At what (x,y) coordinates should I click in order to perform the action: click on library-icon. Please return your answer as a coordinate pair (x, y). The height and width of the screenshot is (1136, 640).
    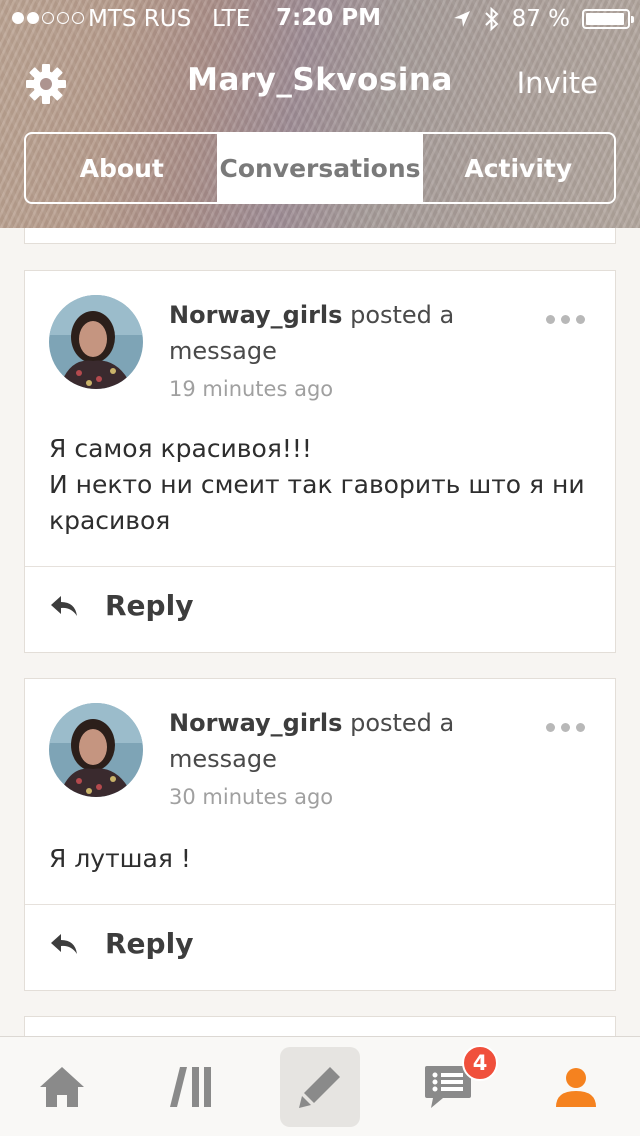
    Looking at the image, I should click on (190, 1087).